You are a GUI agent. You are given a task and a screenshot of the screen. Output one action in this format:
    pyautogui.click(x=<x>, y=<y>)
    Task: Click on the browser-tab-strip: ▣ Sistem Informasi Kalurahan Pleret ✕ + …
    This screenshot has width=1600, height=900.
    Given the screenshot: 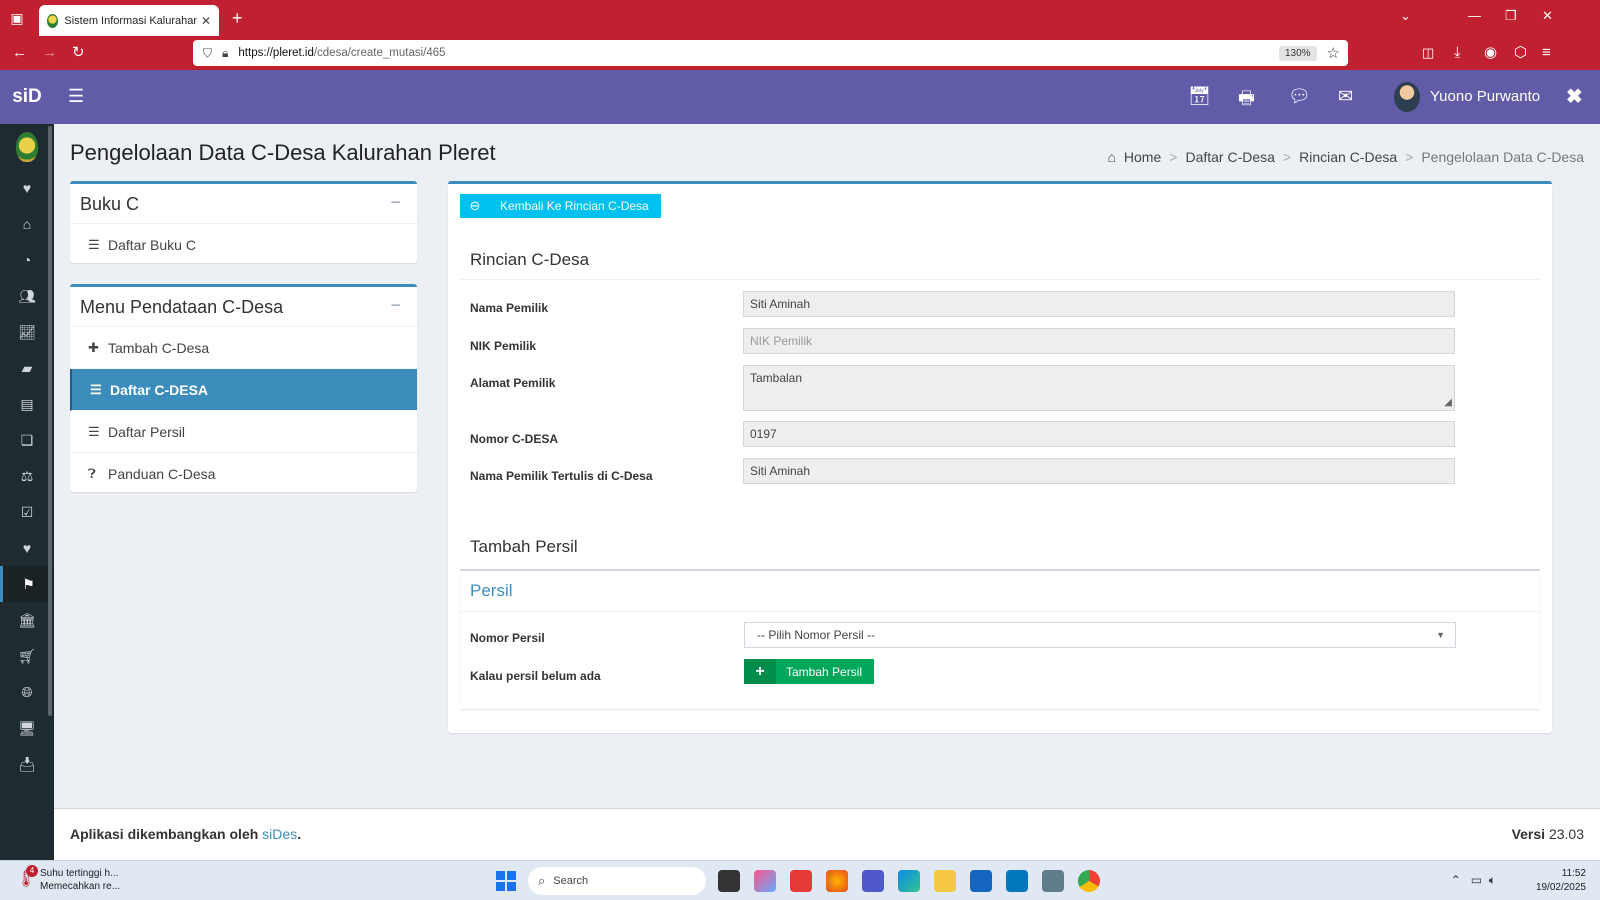 What is the action you would take?
    pyautogui.click(x=800, y=18)
    